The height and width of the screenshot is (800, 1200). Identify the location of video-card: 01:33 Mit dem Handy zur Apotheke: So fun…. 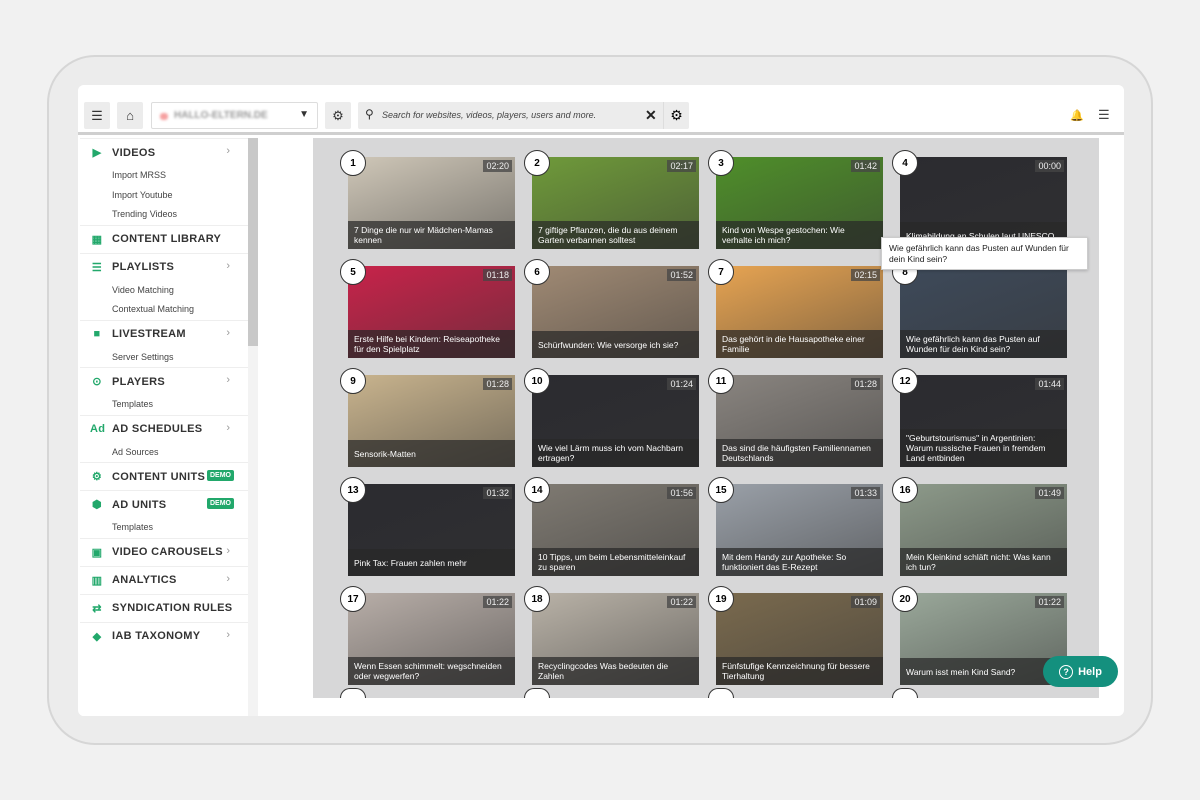
(795, 526).